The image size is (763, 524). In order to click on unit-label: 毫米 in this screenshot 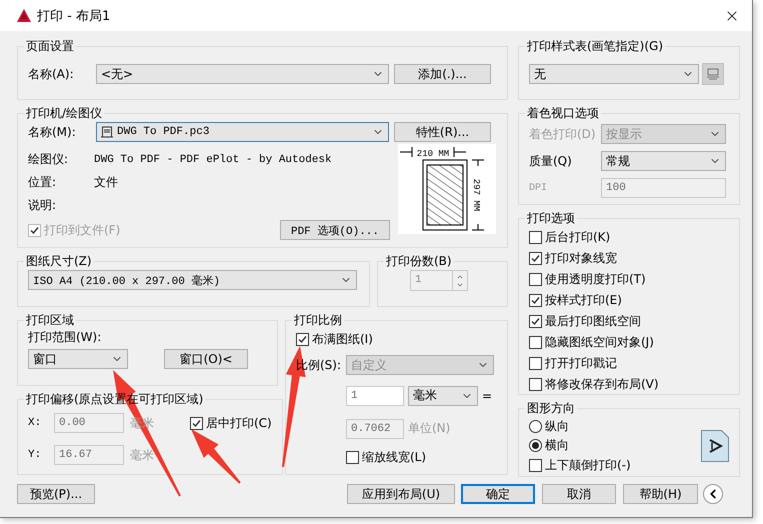, I will do `click(142, 455)`.